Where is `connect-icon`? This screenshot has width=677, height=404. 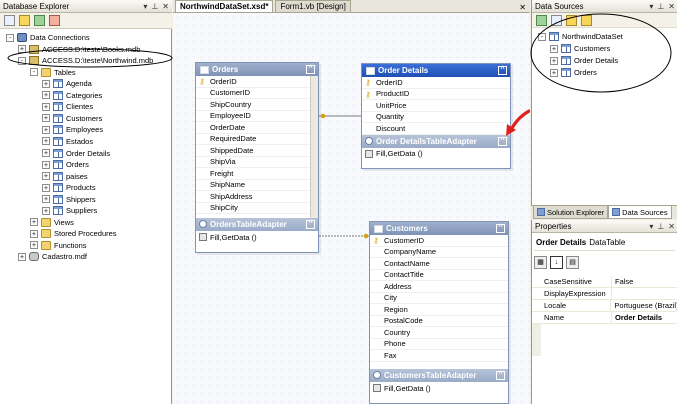
connect-icon is located at coordinates (39, 20).